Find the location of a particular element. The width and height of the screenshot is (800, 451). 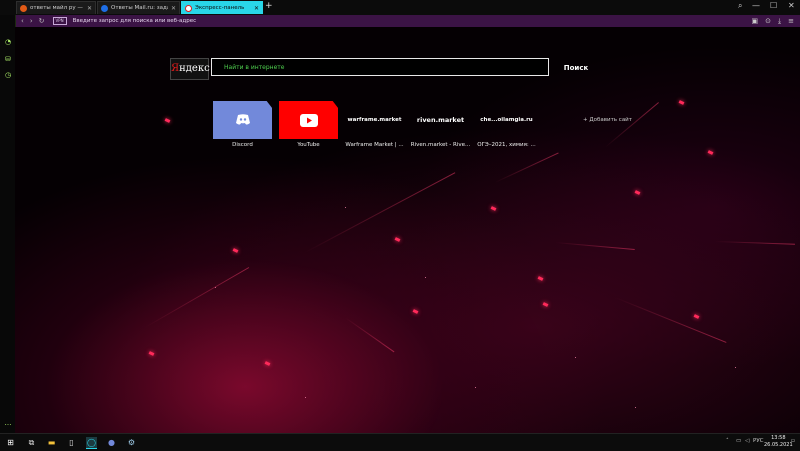

forward-button: › is located at coordinates (31, 21).